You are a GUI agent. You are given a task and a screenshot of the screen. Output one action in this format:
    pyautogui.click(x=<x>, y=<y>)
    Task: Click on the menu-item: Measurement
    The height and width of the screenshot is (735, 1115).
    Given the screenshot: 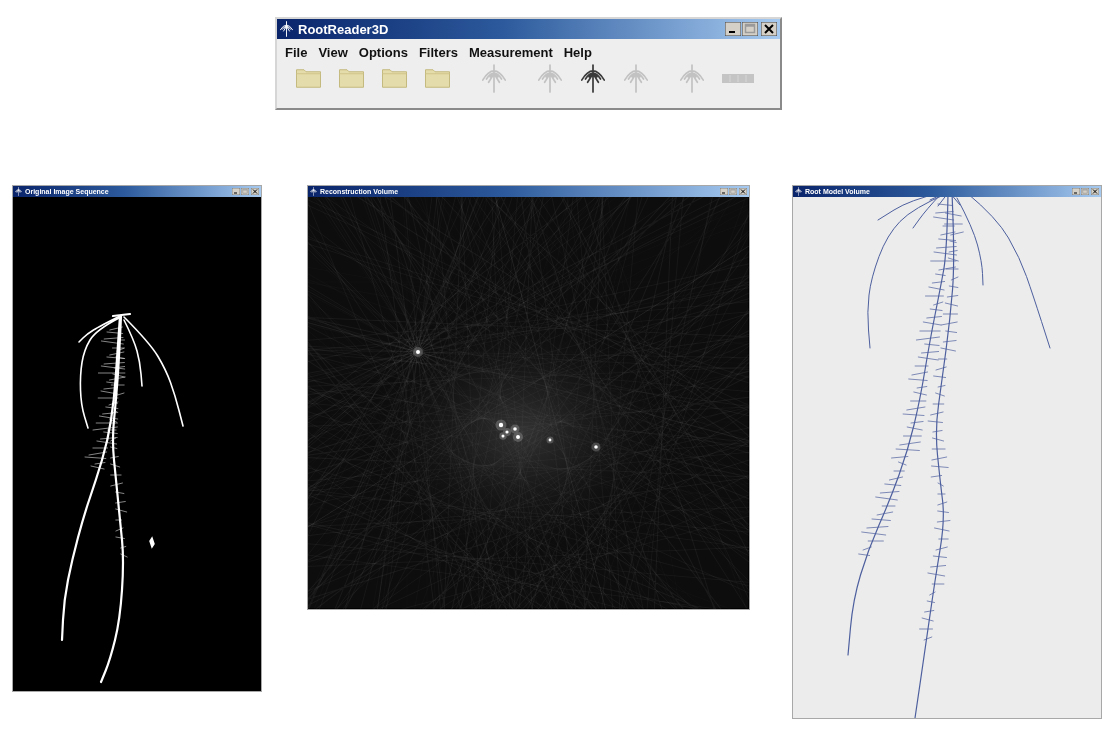 What is the action you would take?
    pyautogui.click(x=511, y=52)
    